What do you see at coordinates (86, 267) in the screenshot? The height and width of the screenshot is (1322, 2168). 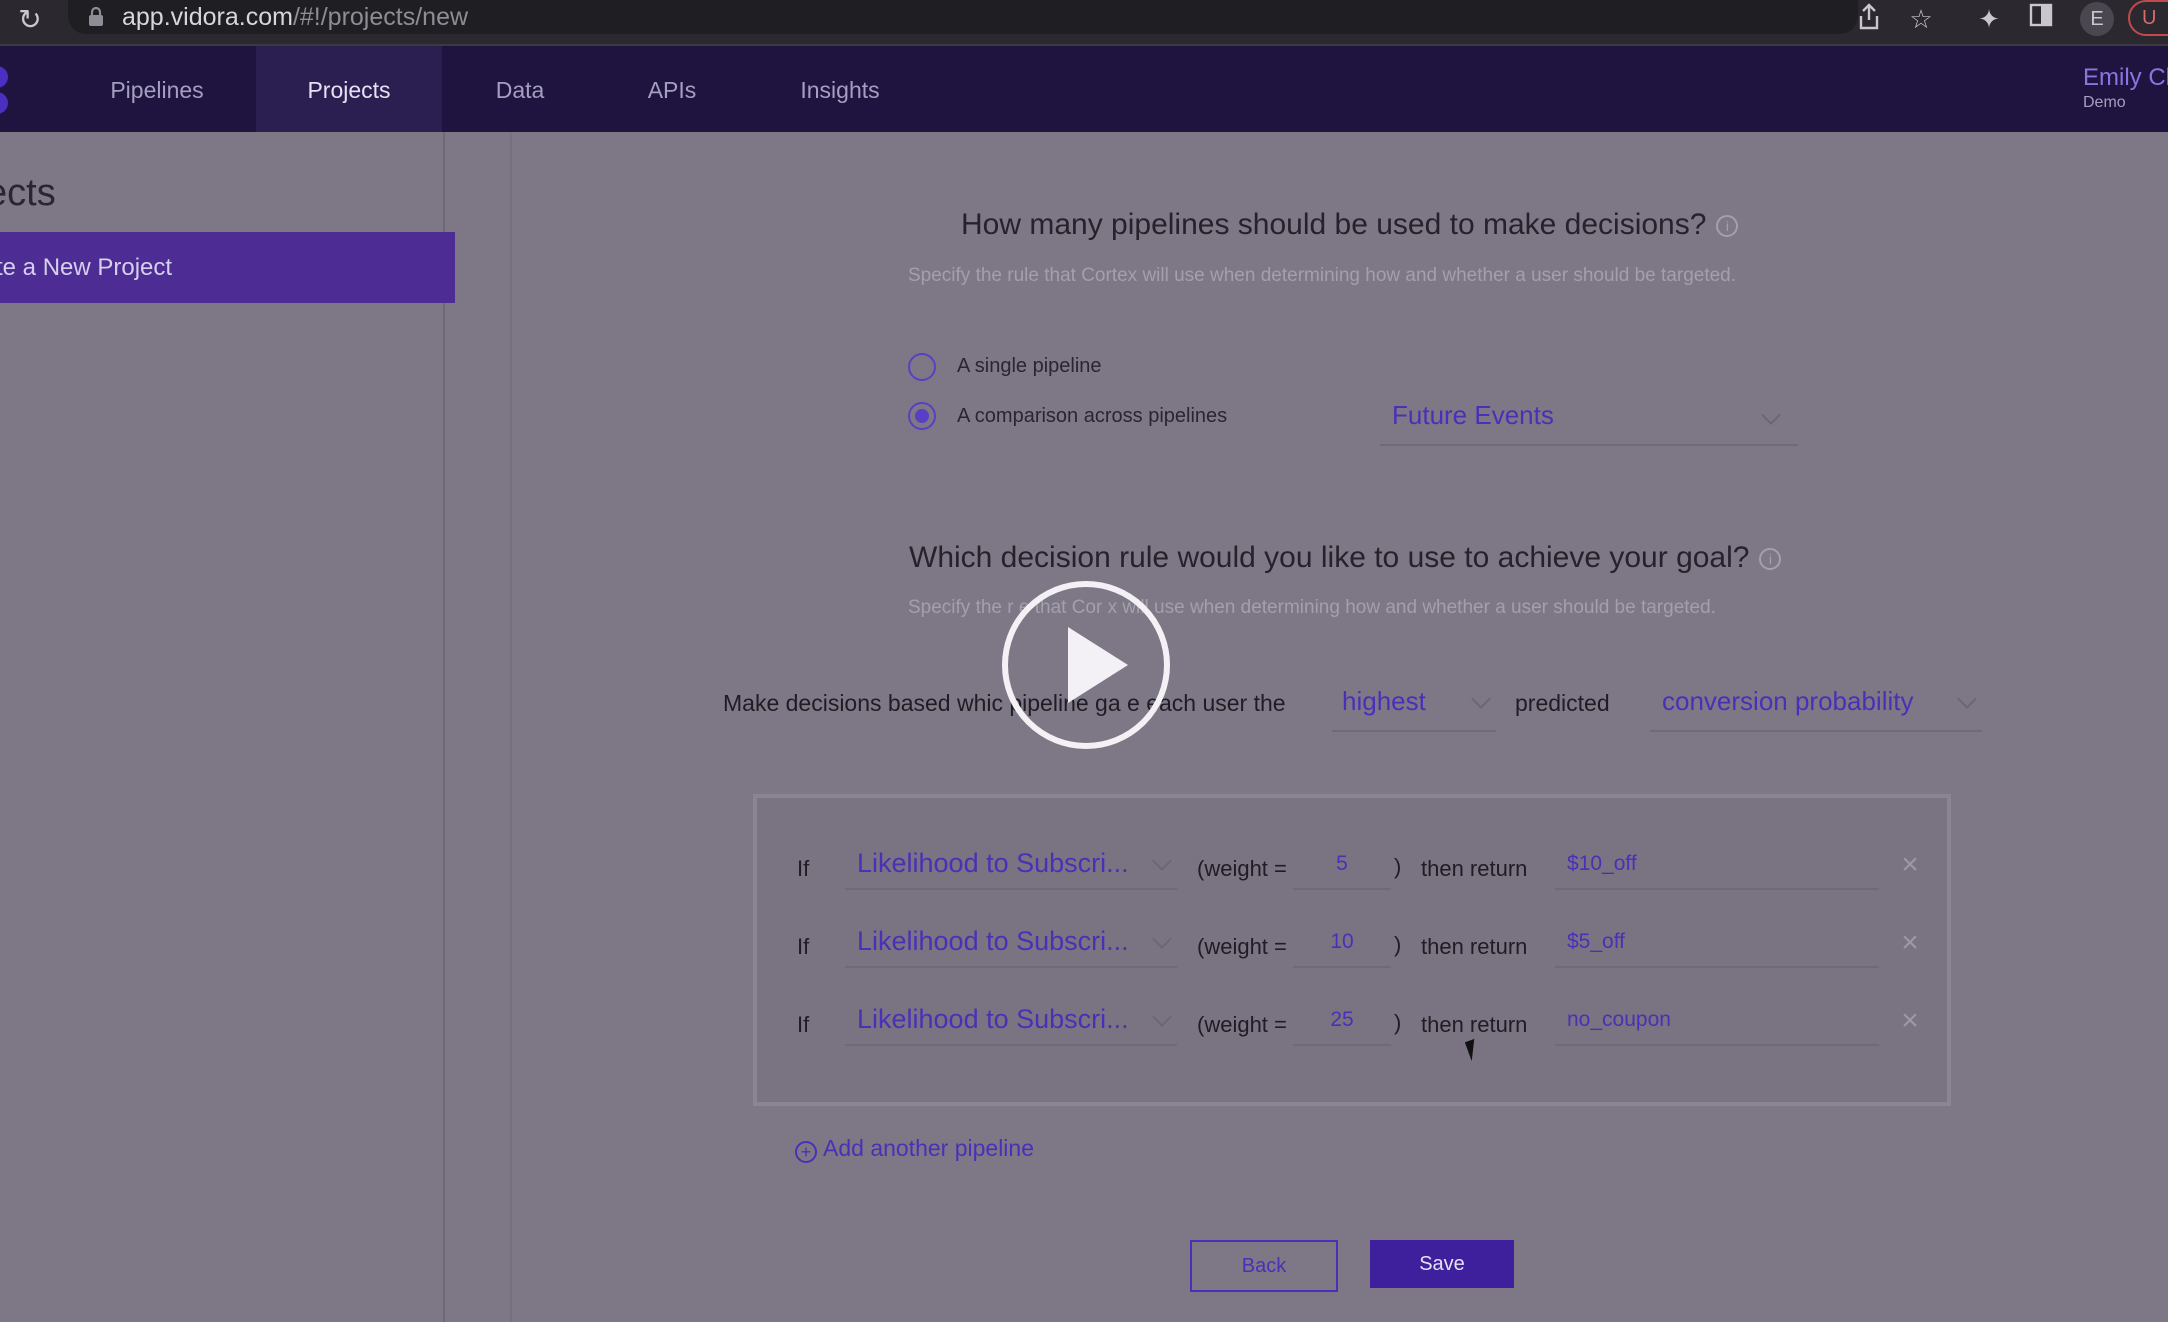 I see `create-new-project-label: te a New Project` at bounding box center [86, 267].